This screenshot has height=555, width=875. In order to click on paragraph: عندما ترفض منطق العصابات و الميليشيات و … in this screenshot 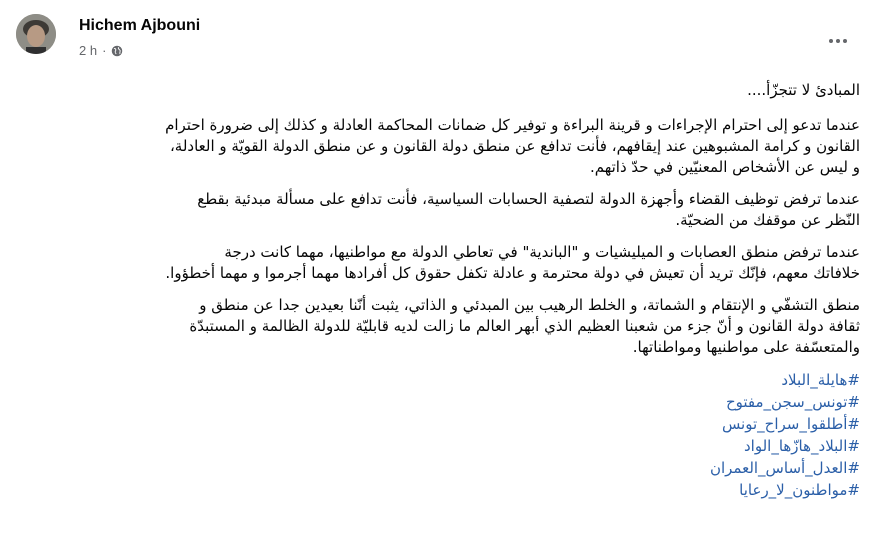, I will do `click(438, 263)`.